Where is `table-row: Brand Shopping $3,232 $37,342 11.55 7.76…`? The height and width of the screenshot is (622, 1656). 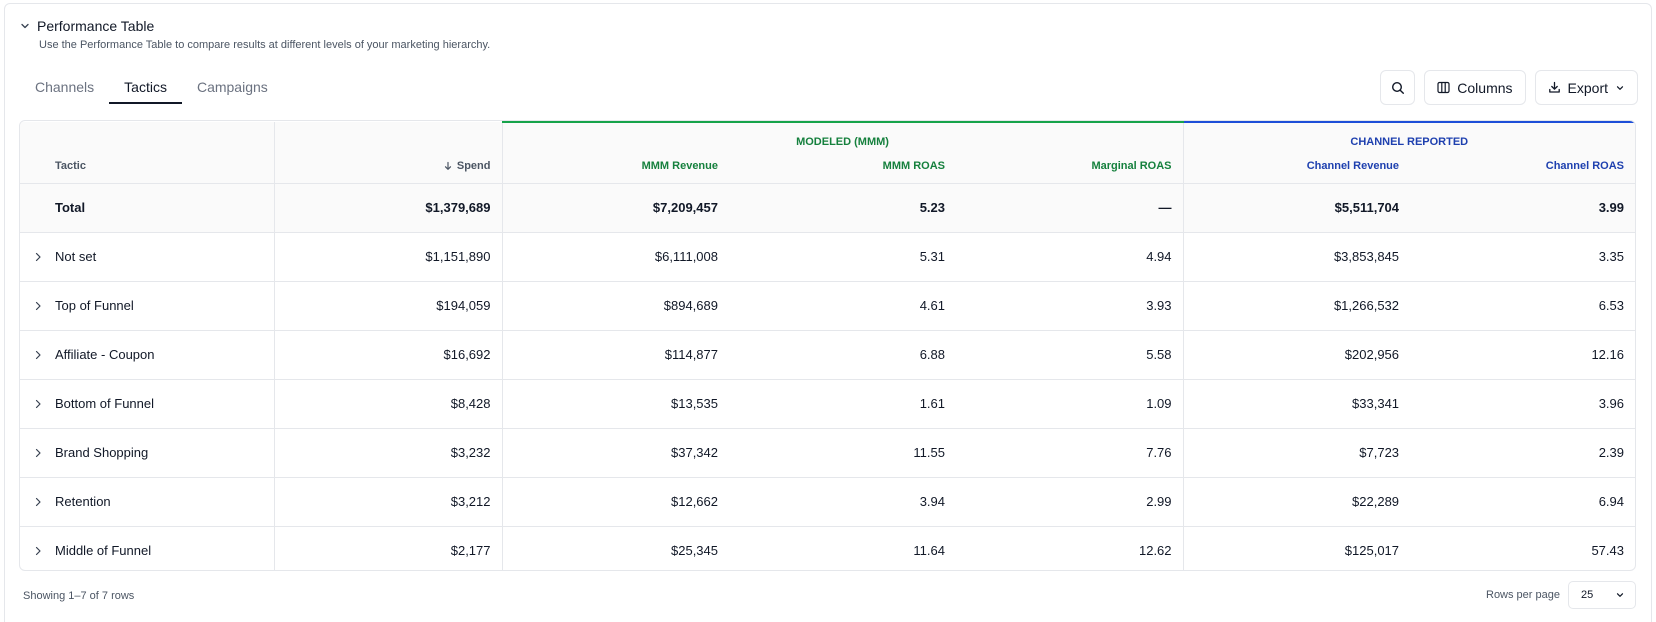
table-row: Brand Shopping $3,232 $37,342 11.55 7.76… is located at coordinates (827, 452).